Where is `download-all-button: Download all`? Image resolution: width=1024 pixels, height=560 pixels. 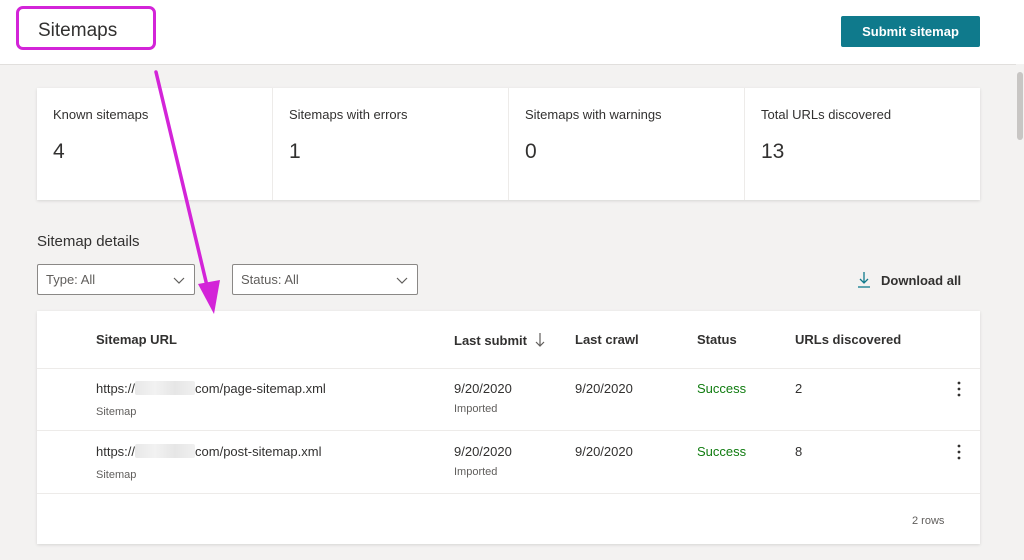 download-all-button: Download all is located at coordinates (909, 280).